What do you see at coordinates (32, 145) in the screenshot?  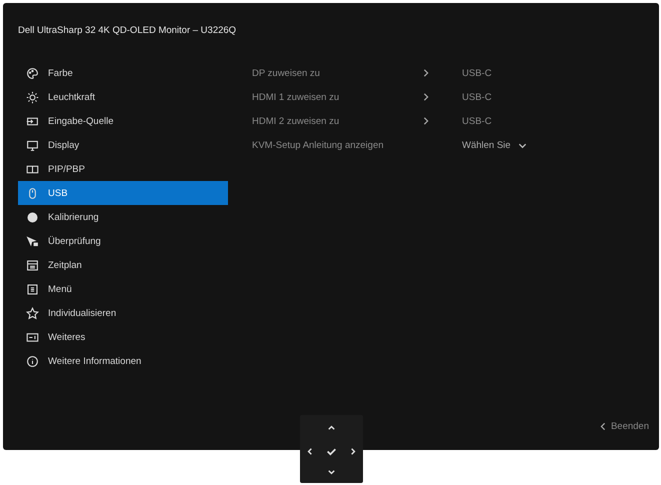 I see `monitor-icon` at bounding box center [32, 145].